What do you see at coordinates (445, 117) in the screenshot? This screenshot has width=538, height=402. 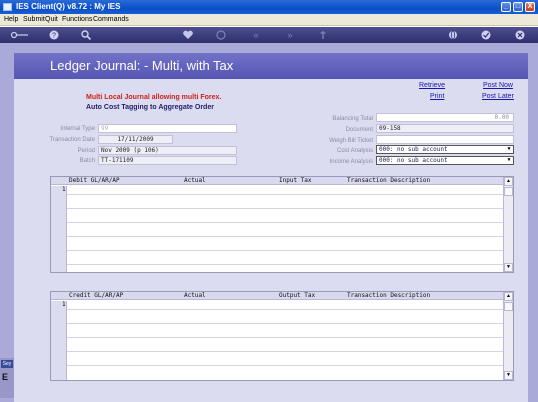 I see `balancing-total-field: 0.00` at bounding box center [445, 117].